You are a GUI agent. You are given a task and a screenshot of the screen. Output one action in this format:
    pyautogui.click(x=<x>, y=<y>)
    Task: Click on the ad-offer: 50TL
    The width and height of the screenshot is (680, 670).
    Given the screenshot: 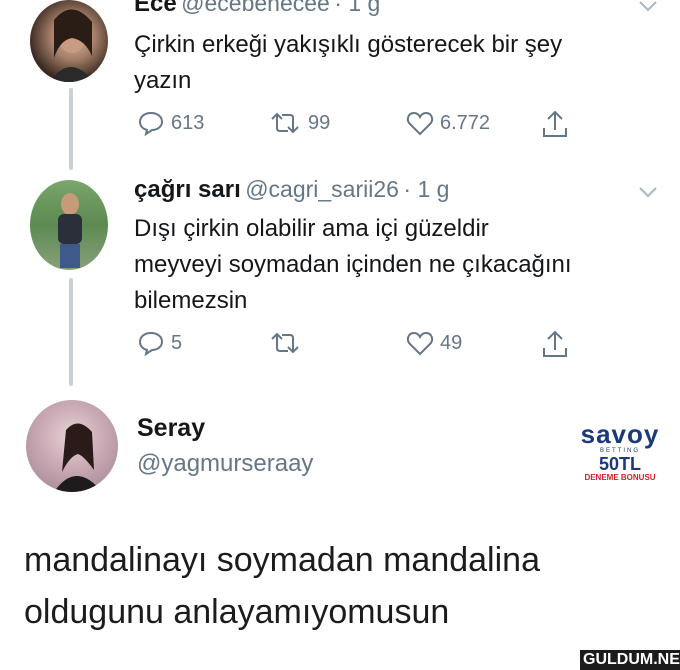 What is the action you would take?
    pyautogui.click(x=619, y=464)
    